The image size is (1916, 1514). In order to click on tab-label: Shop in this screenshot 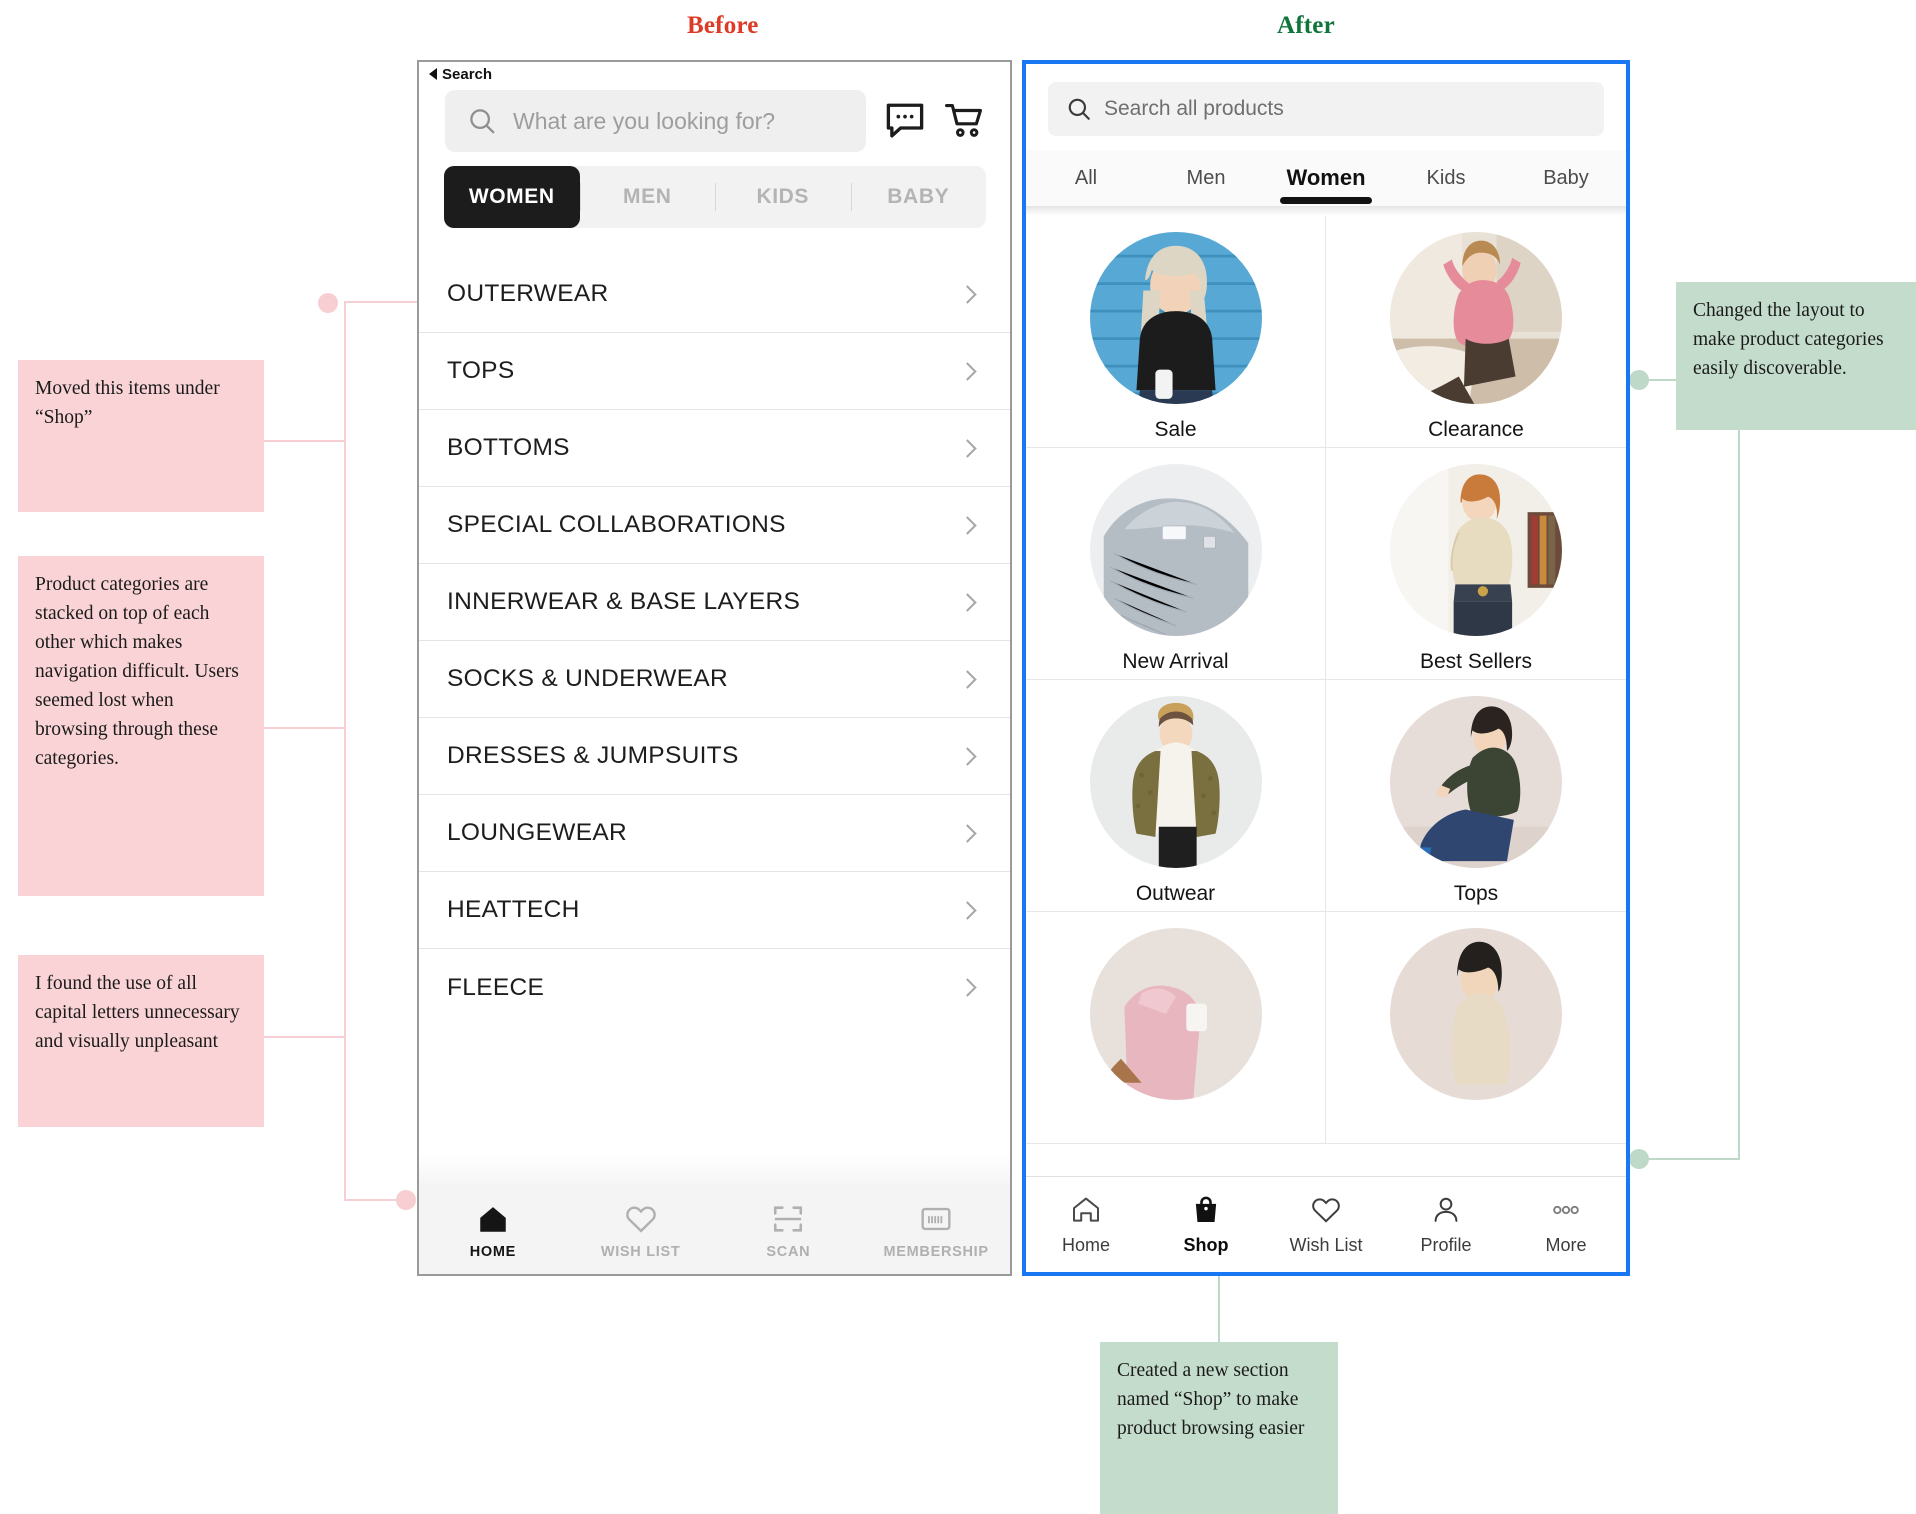, I will do `click(1206, 1244)`.